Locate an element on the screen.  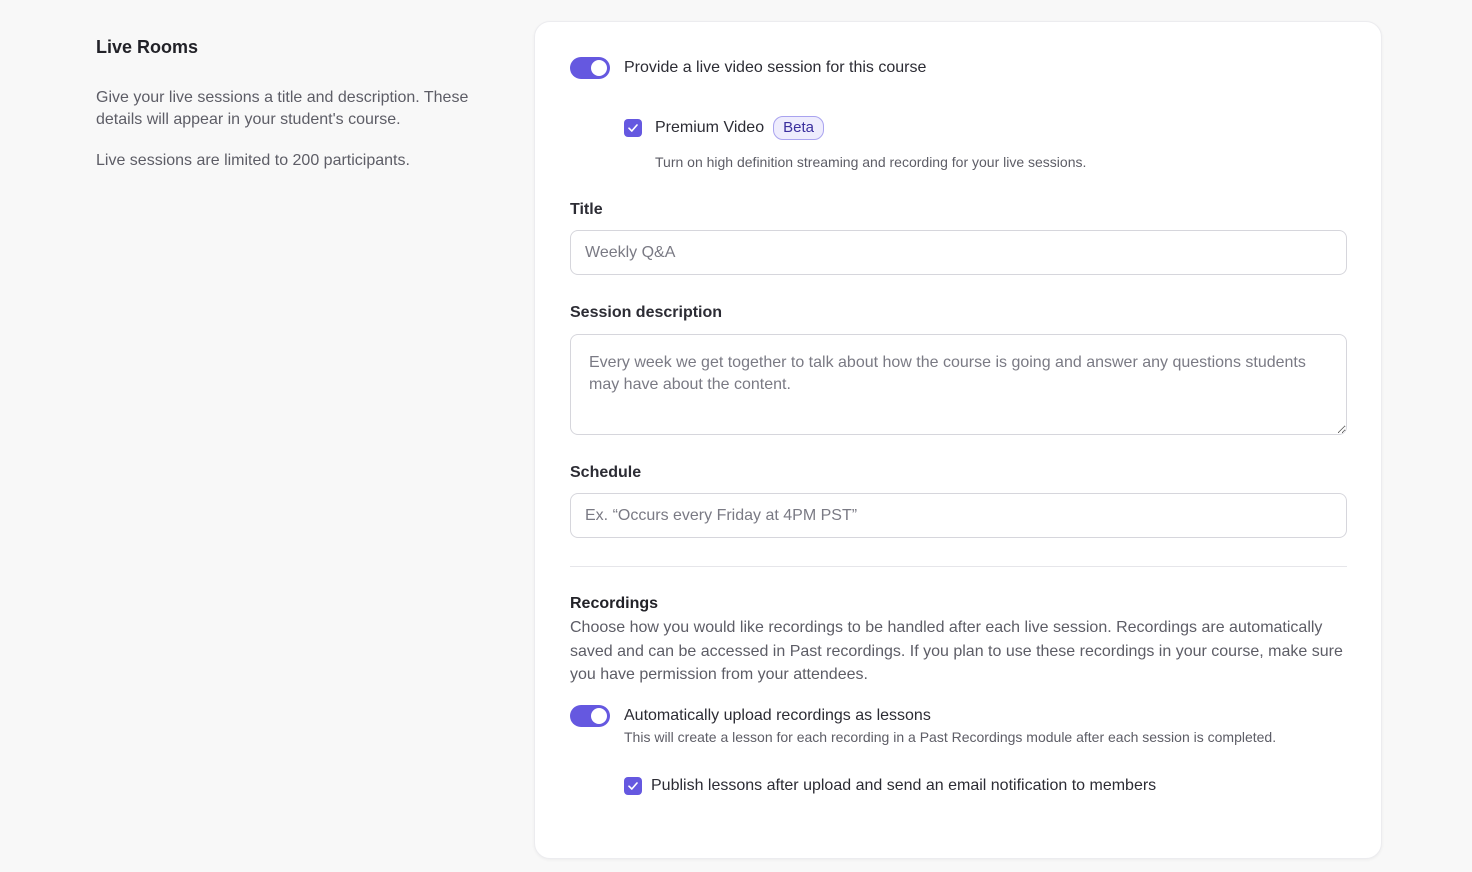
premium-video-checkbox is located at coordinates (633, 128).